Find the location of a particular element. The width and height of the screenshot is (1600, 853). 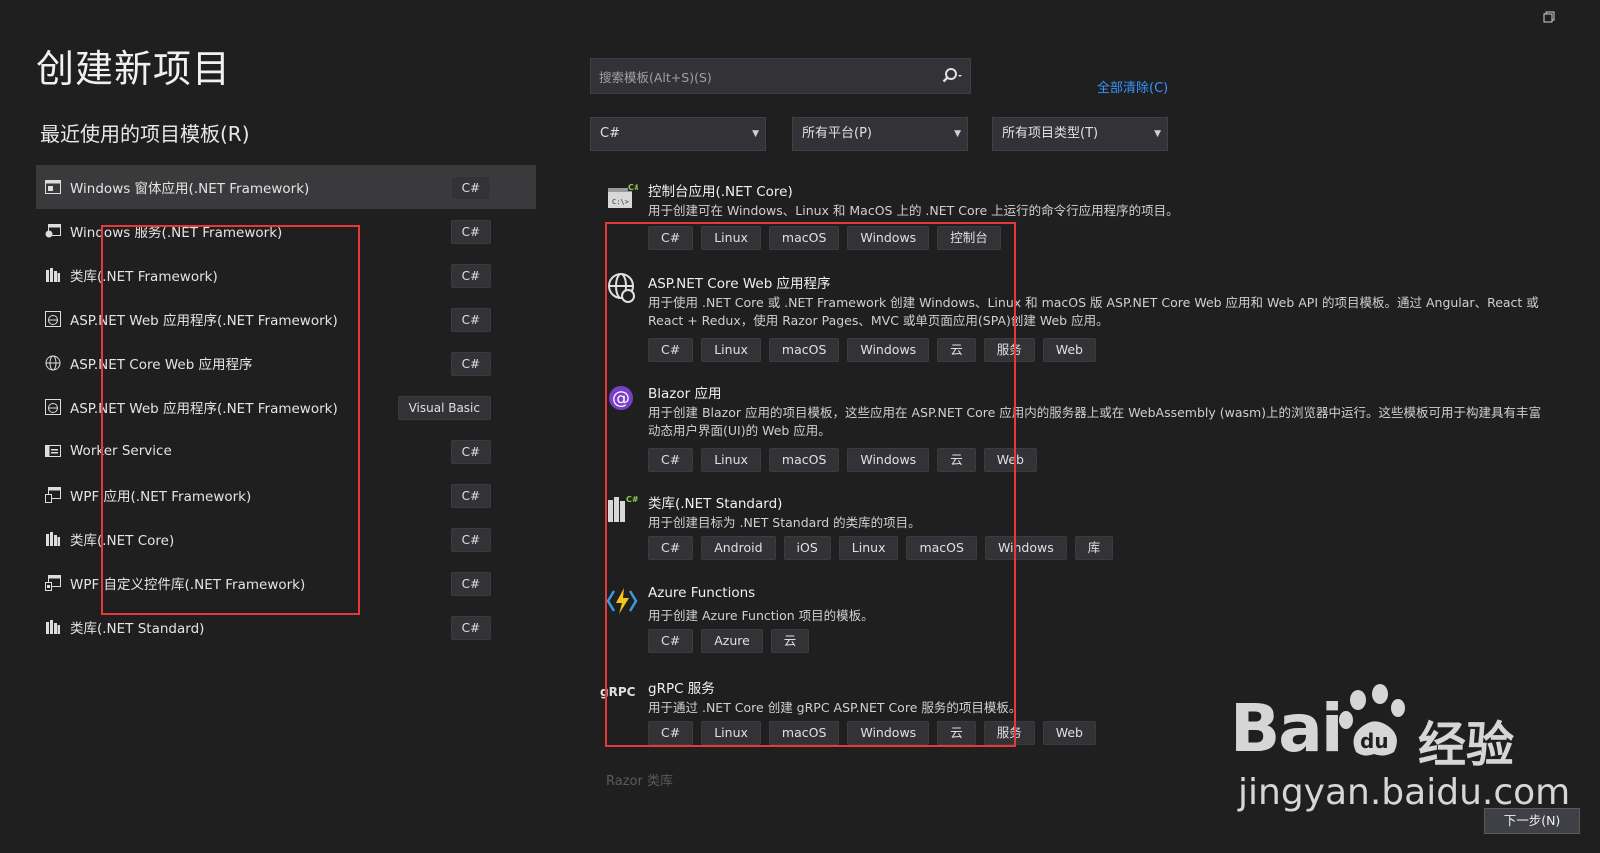

template-razor-class-library: Razor 类库 is located at coordinates (639, 779).